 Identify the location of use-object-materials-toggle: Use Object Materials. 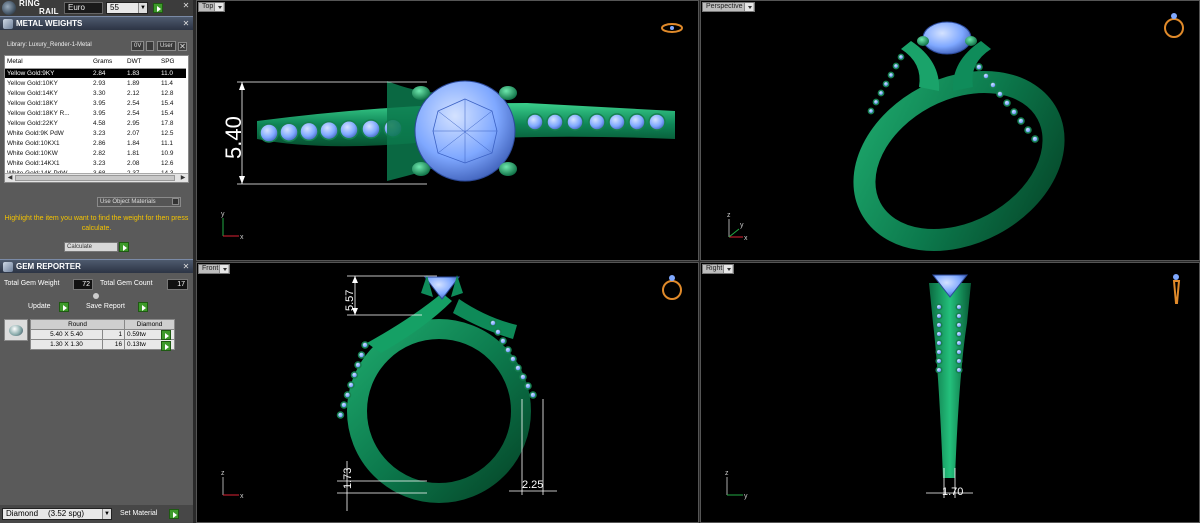
(139, 202).